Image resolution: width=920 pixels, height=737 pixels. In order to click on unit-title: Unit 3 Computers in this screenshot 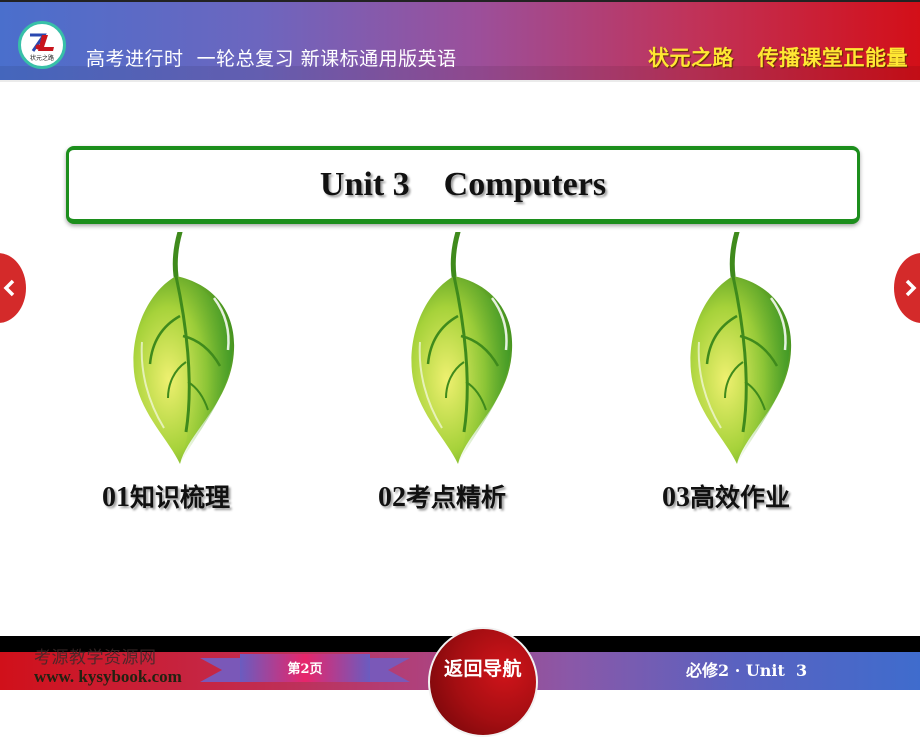, I will do `click(463, 184)`.